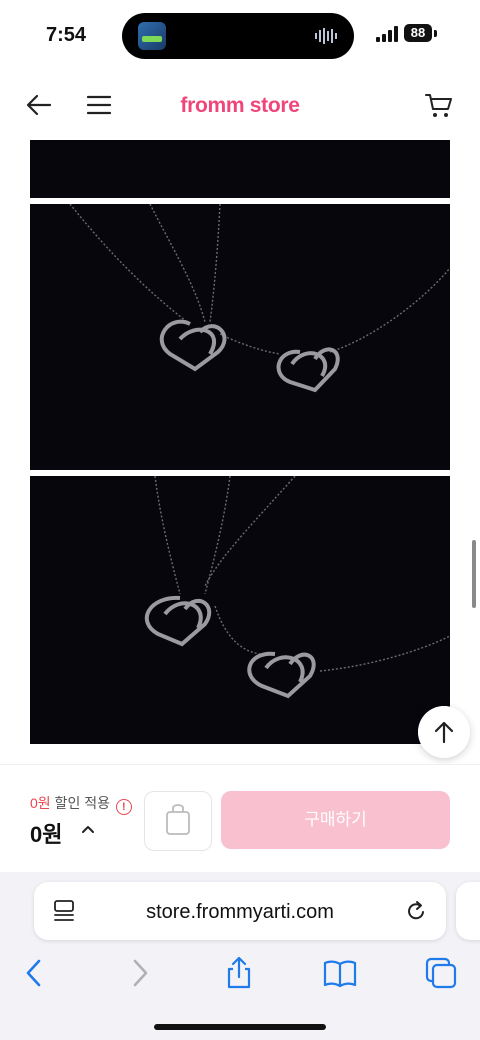 The image size is (480, 1040). I want to click on reload-icon, so click(416, 911).